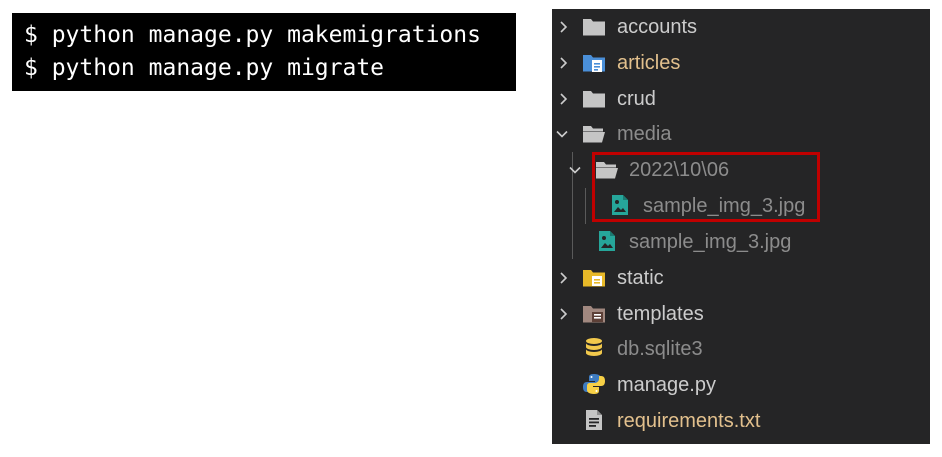 The image size is (942, 457). Describe the element at coordinates (706, 187) in the screenshot. I see `highlight-box` at that location.